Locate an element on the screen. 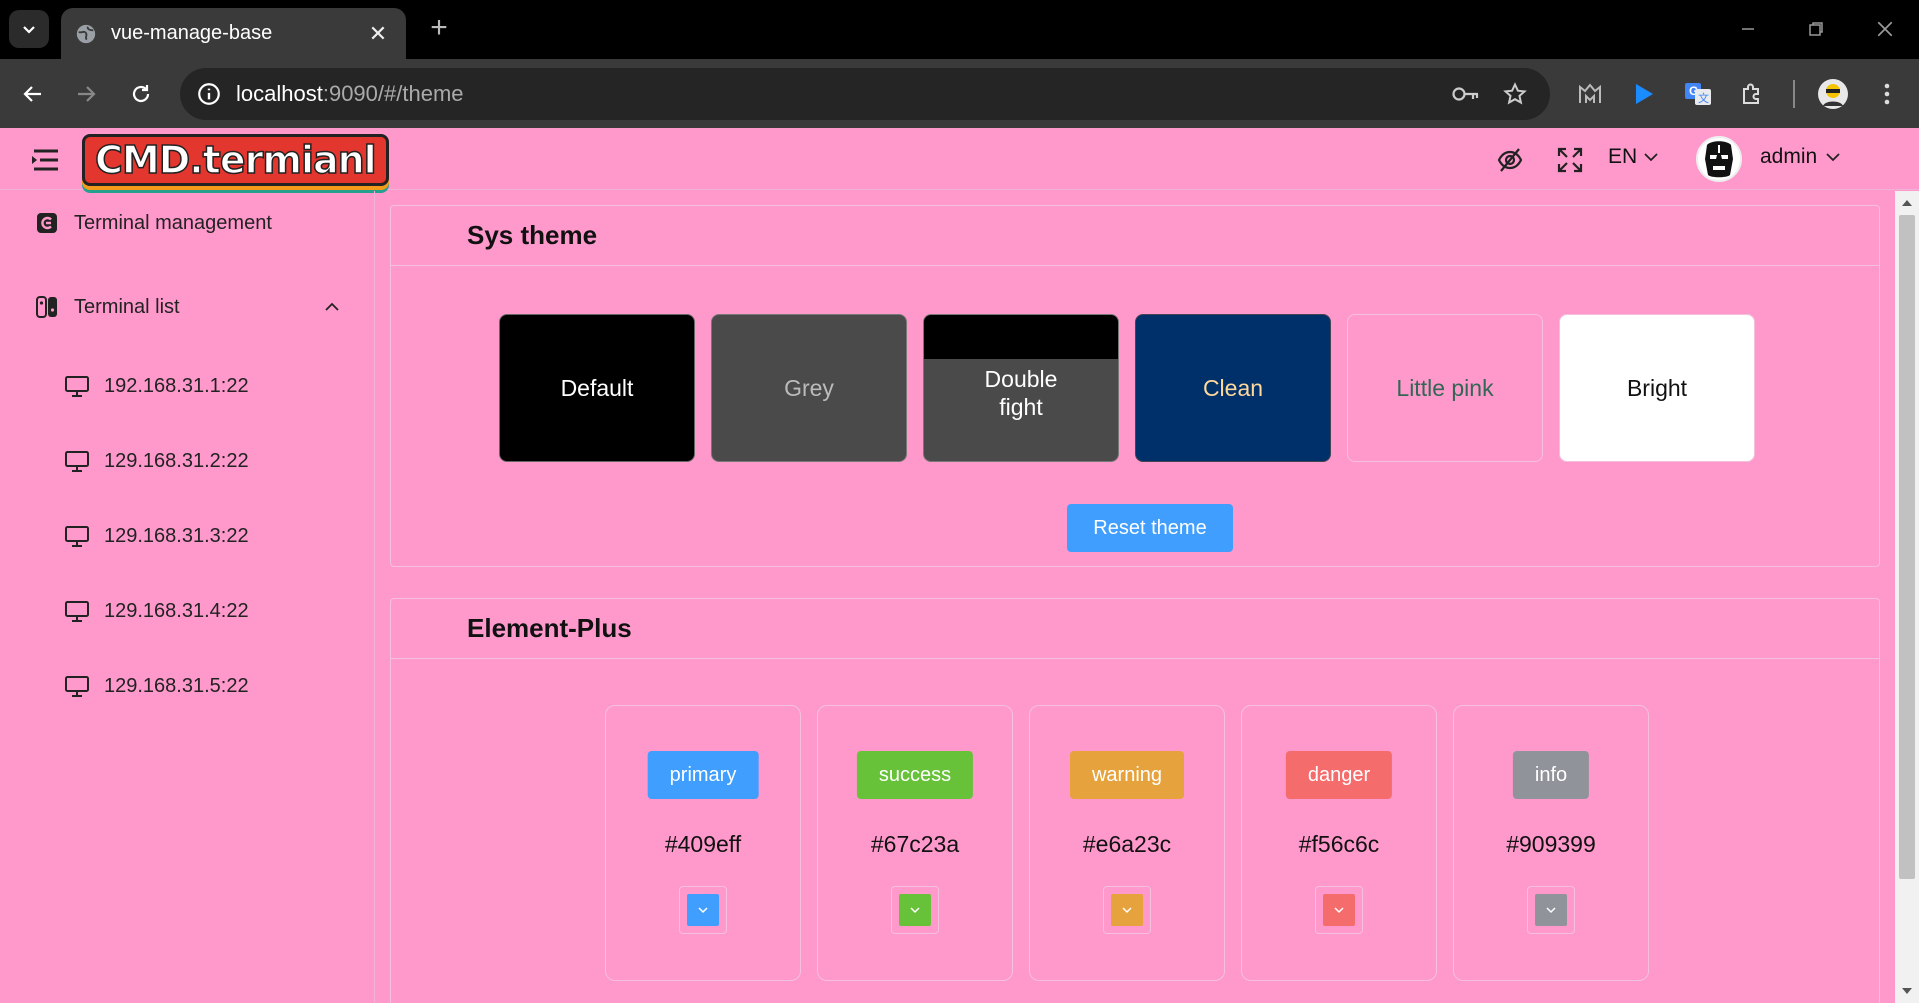  theme-bright-button: Bright is located at coordinates (1657, 388).